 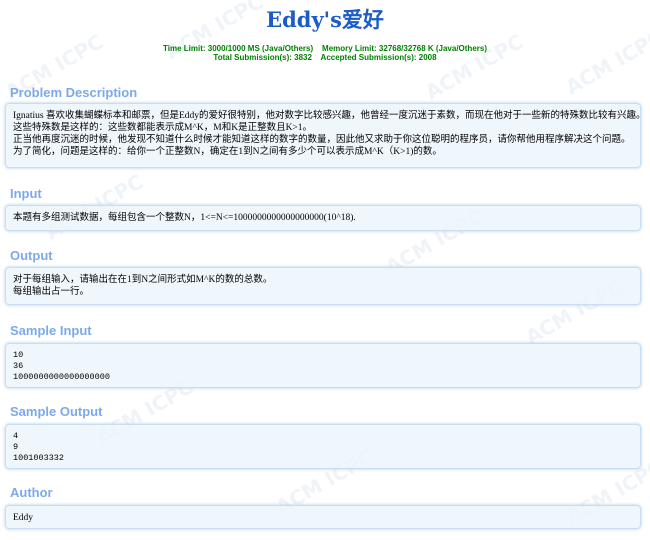 I want to click on sample-input-line: 10, so click(x=18, y=355).